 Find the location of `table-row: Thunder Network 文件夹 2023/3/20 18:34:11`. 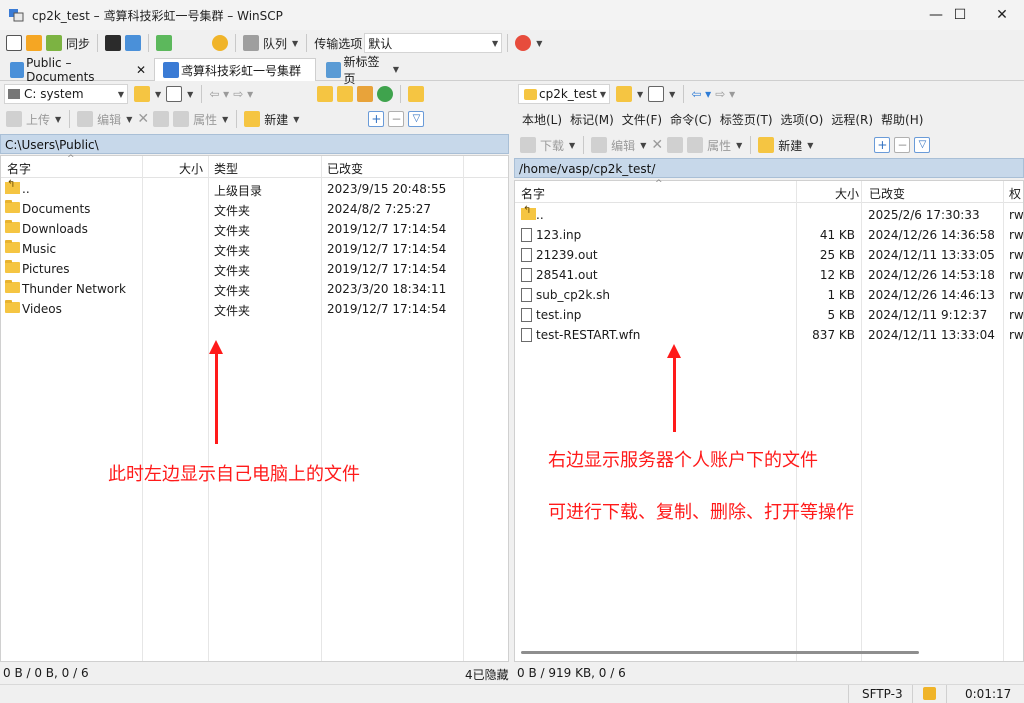

table-row: Thunder Network 文件夹 2023/3/20 18:34:11 is located at coordinates (254, 289).